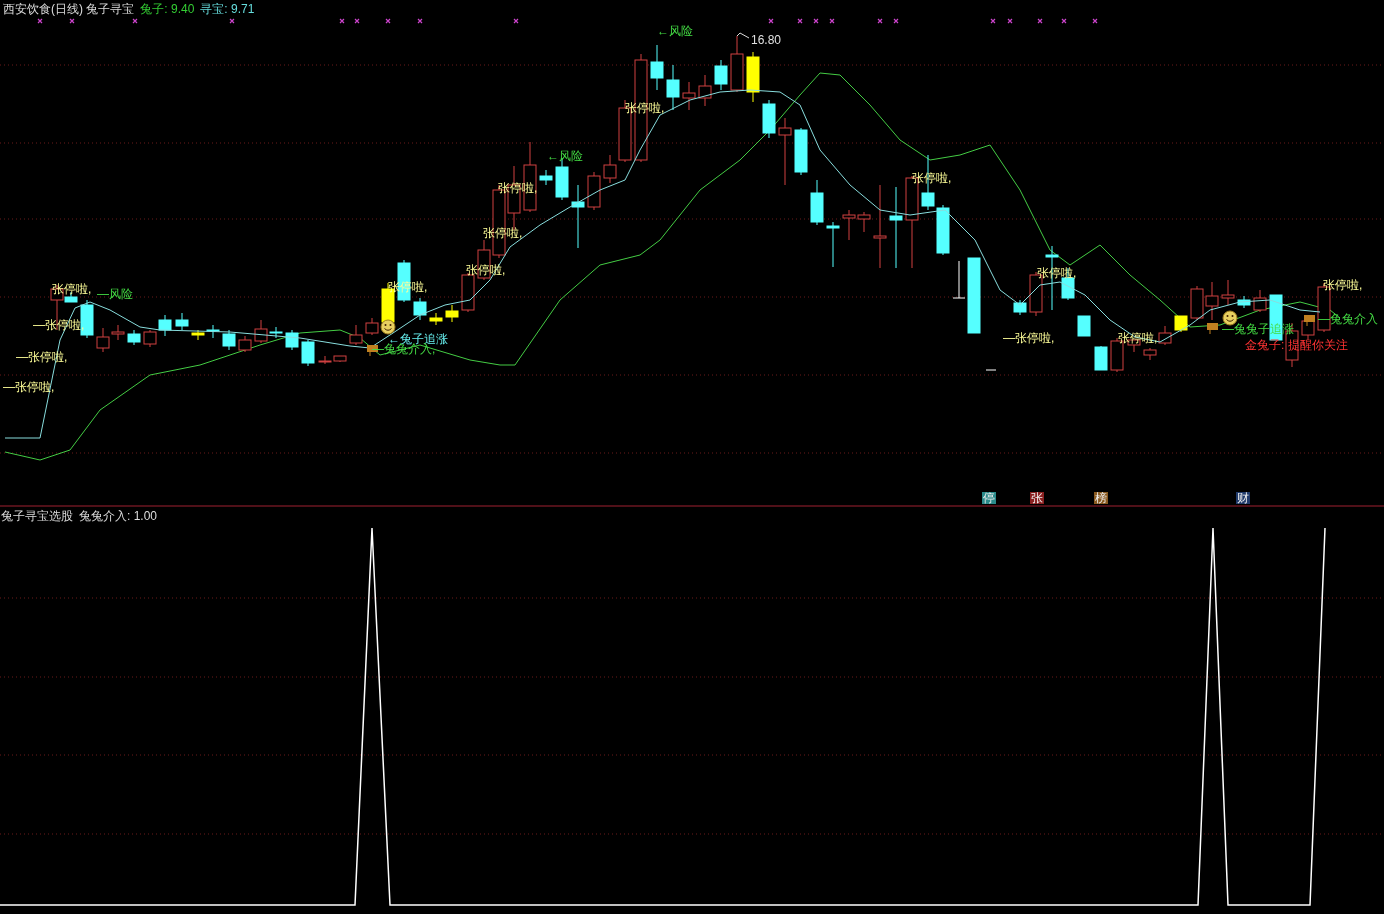 The height and width of the screenshot is (914, 1384). What do you see at coordinates (991, 370) in the screenshot?
I see `price-tick` at bounding box center [991, 370].